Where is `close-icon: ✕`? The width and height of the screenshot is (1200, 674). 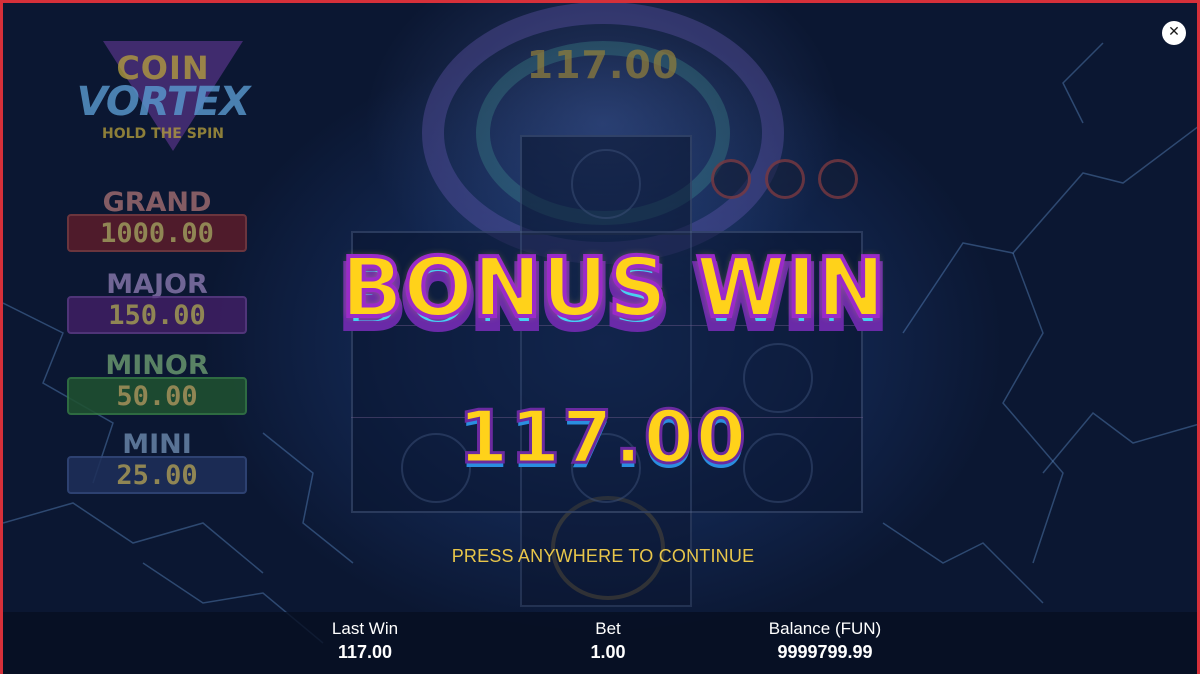 close-icon: ✕ is located at coordinates (1174, 32).